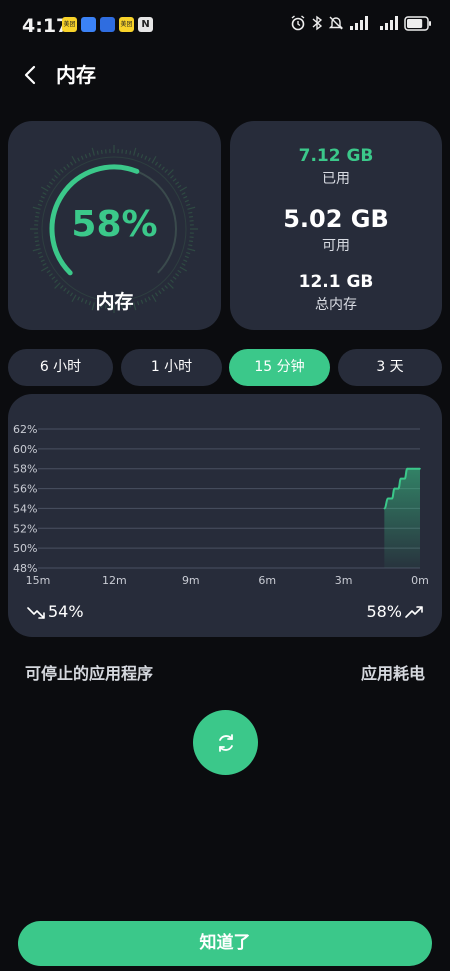 Image resolution: width=450 pixels, height=971 pixels. What do you see at coordinates (114, 225) in the screenshot?
I see `memory-gauge-card: 58% 内存` at bounding box center [114, 225].